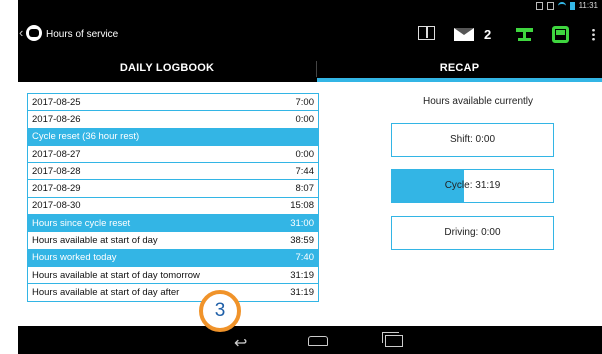  What do you see at coordinates (74, 258) in the screenshot?
I see `row-label: Hours worked today` at bounding box center [74, 258].